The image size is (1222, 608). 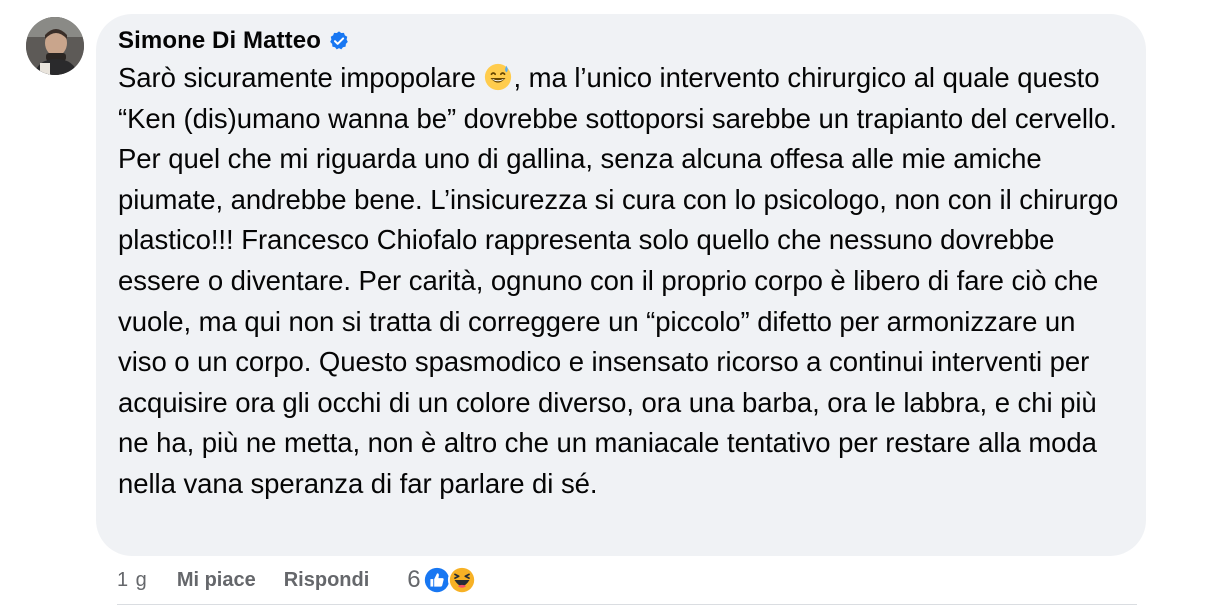 I want to click on user-avatar-icon, so click(x=55, y=46).